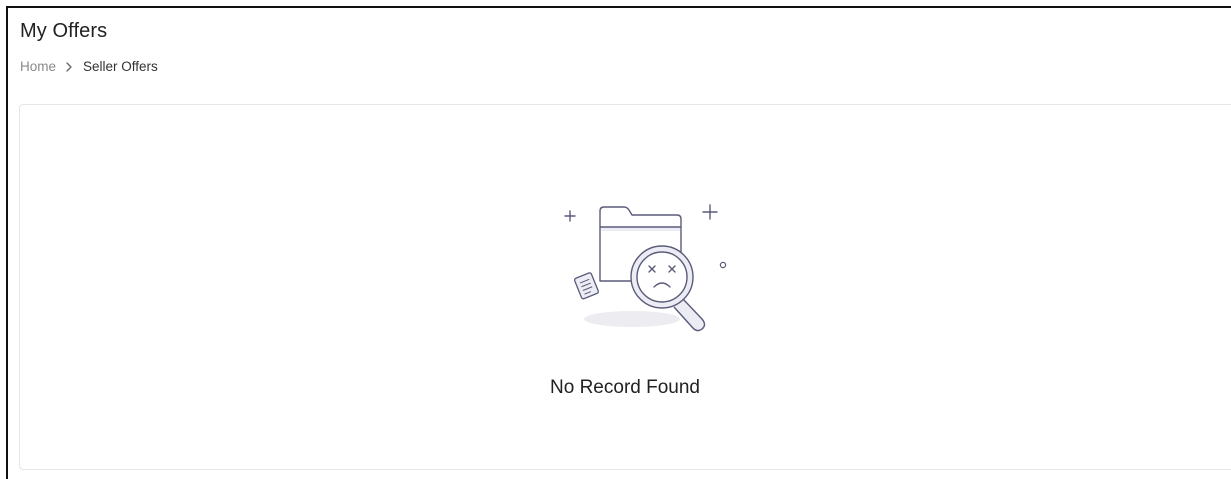 Image resolution: width=1231 pixels, height=479 pixels. Describe the element at coordinates (120, 66) in the screenshot. I see `breadcrumb-current: Seller Offers` at that location.